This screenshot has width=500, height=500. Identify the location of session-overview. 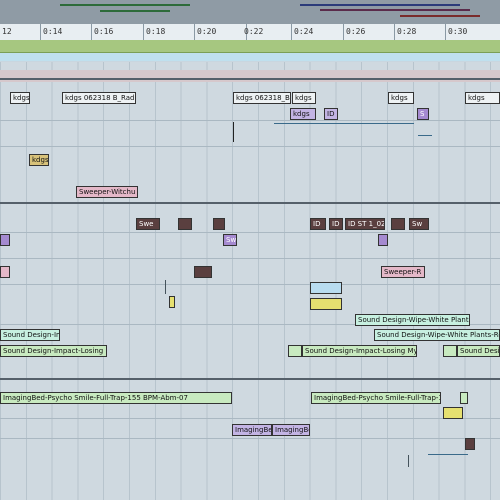
(250, 12).